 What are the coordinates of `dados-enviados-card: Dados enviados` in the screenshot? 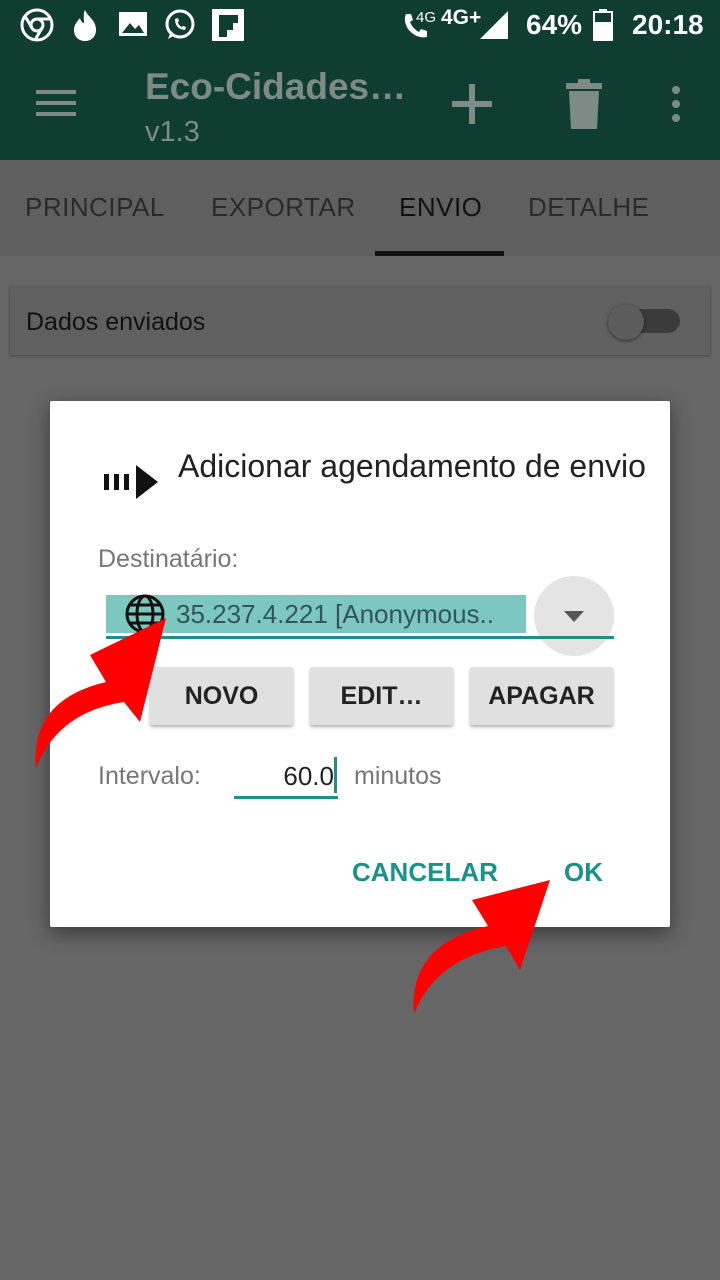 It's located at (360, 321).